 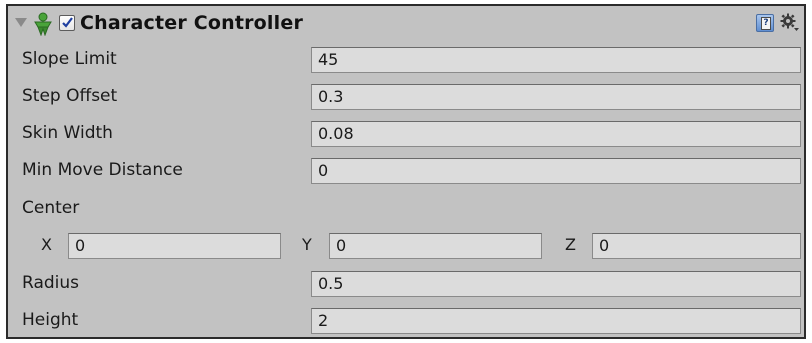 What do you see at coordinates (174, 246) in the screenshot?
I see `center-x-field: 0` at bounding box center [174, 246].